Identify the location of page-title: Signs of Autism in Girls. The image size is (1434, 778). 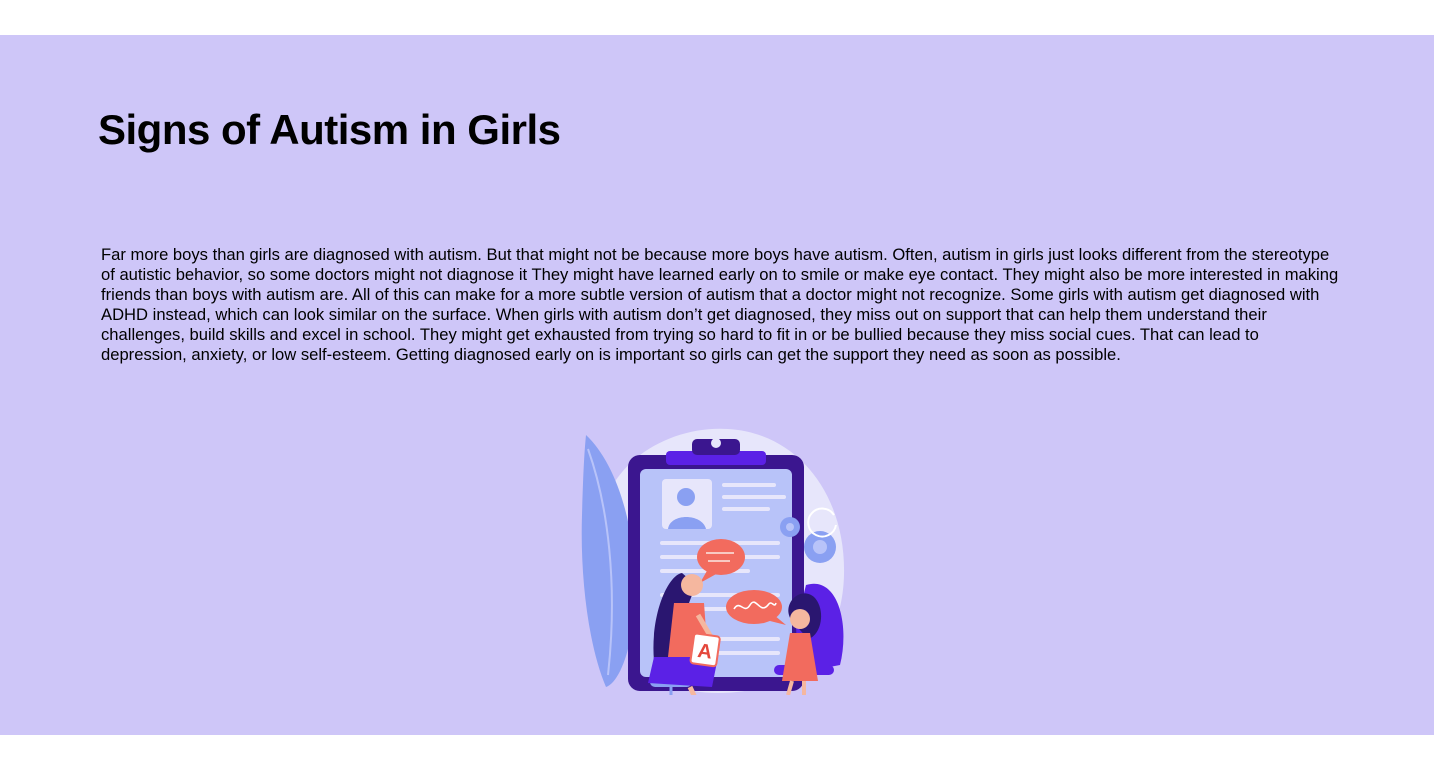
(329, 129).